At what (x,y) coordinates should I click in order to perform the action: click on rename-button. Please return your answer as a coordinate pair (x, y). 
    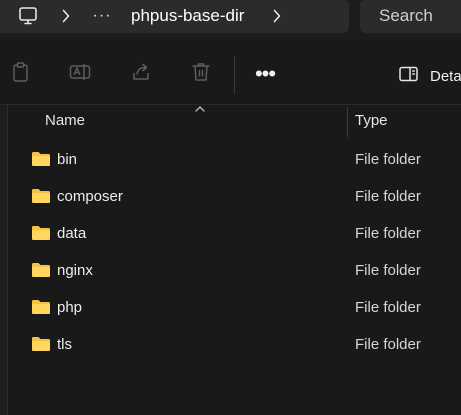
    Looking at the image, I should click on (80, 74).